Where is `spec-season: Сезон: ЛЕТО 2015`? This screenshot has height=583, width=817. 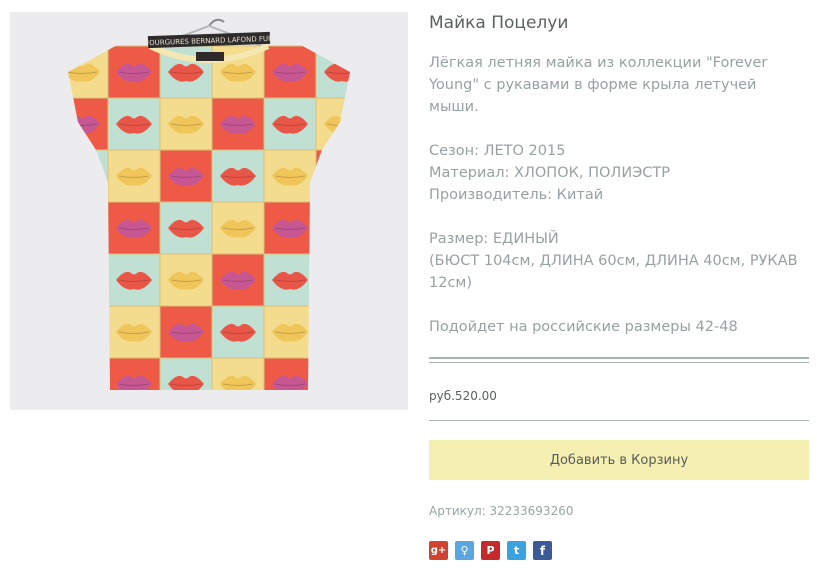
spec-season: Сезон: ЛЕТО 2015 is located at coordinates (497, 151).